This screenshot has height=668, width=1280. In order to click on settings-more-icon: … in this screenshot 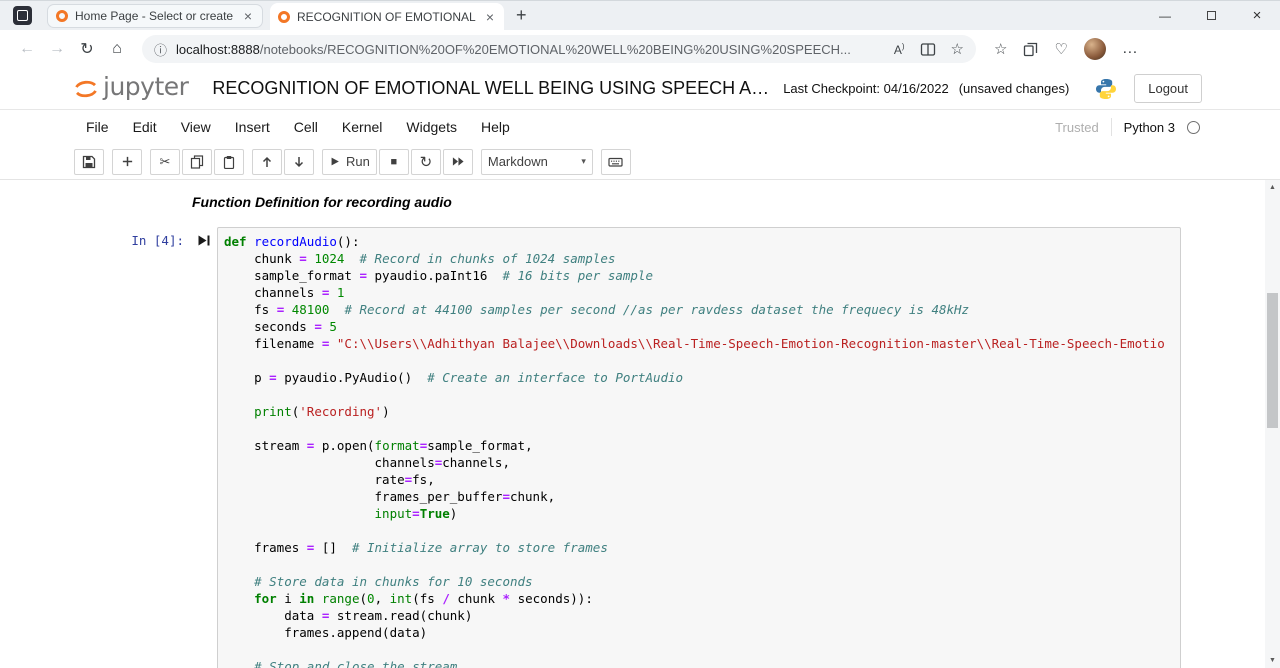, I will do `click(1130, 49)`.